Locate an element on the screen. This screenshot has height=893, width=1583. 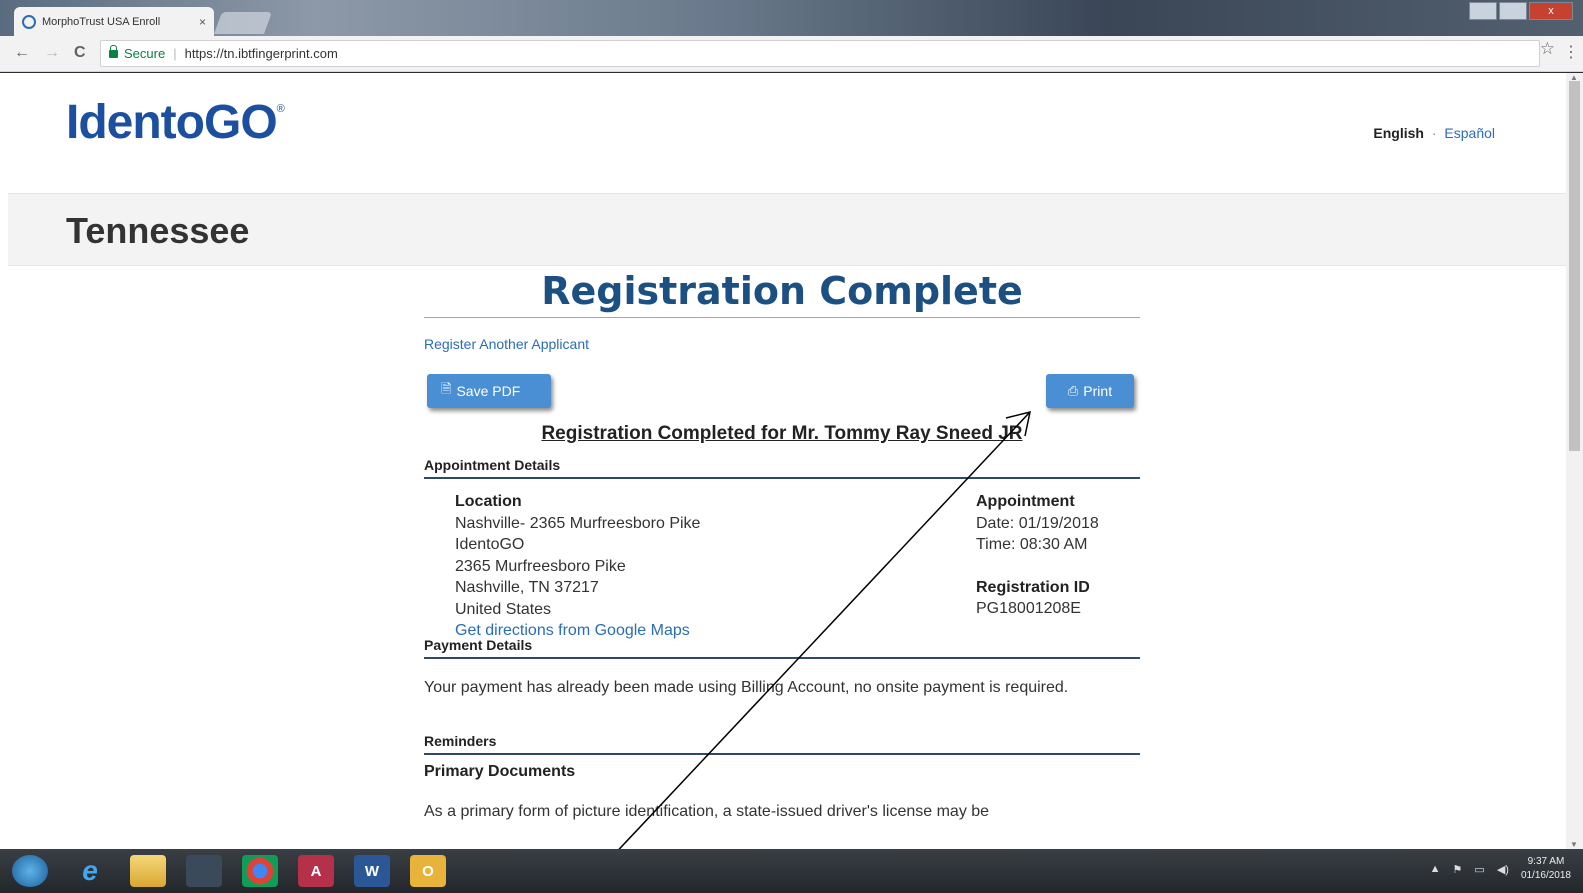
page-title: Registration Complete is located at coordinates (782, 293).